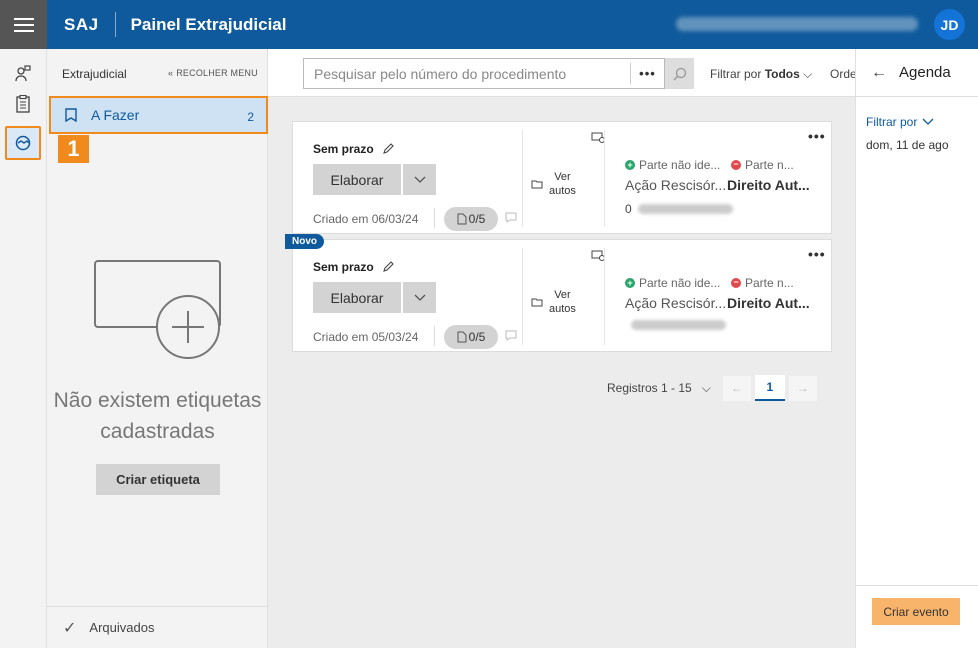 This screenshot has height=648, width=978. Describe the element at coordinates (71, 115) in the screenshot. I see `bookmark-icon` at that location.